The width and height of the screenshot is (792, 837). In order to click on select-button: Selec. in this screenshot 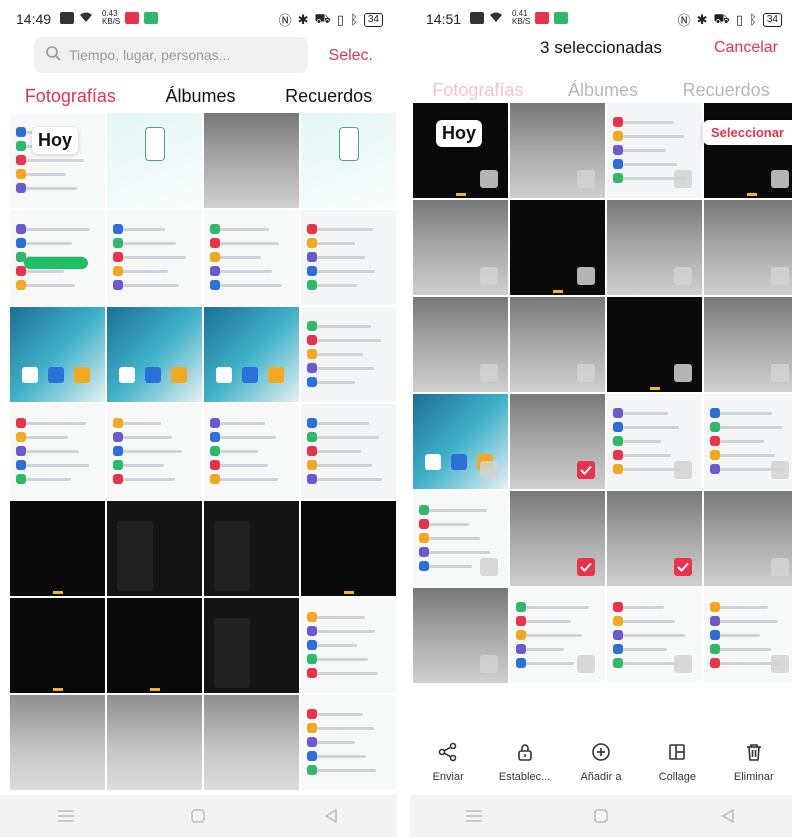, I will do `click(351, 56)`.